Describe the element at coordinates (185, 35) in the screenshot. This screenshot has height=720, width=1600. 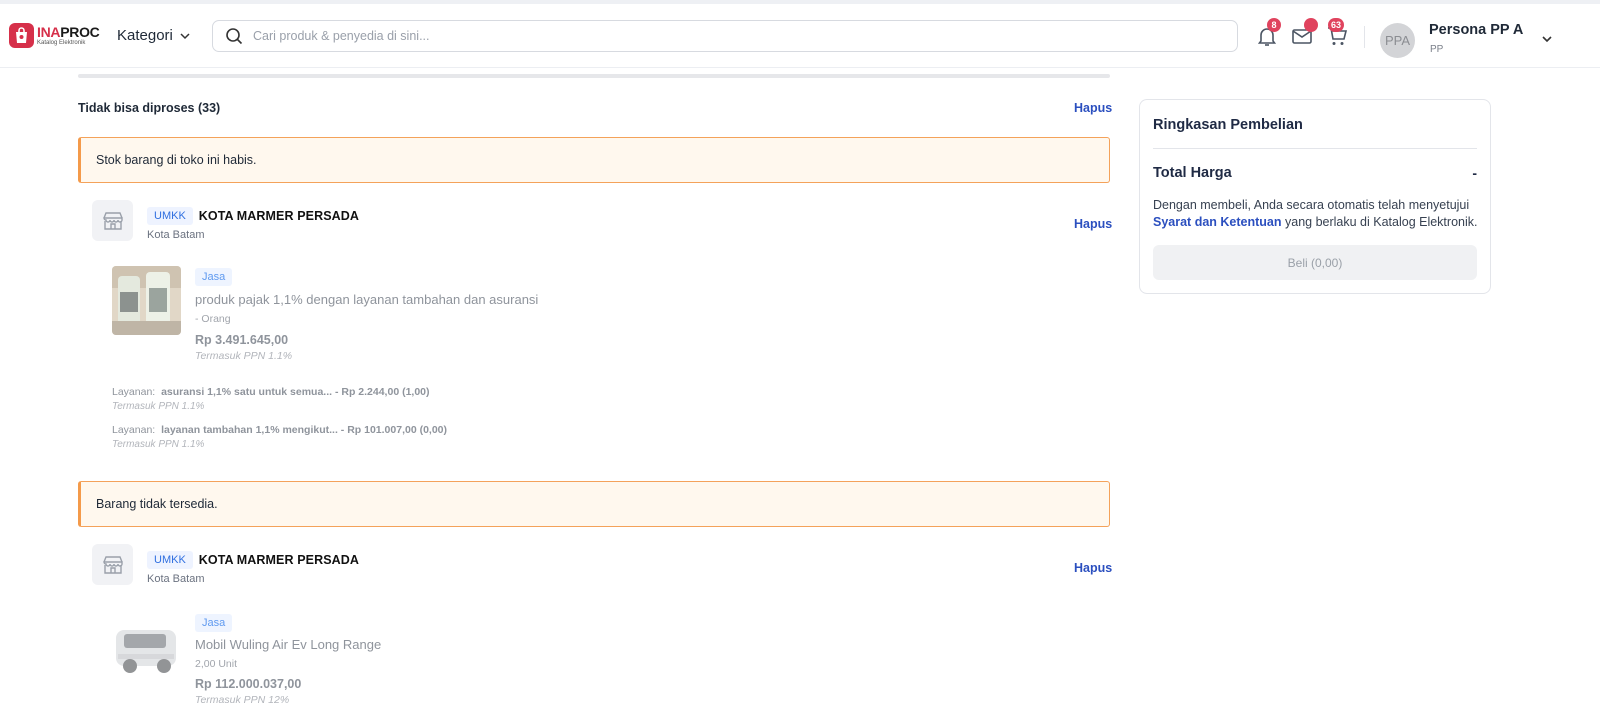
I see `chevron-down-icon` at that location.